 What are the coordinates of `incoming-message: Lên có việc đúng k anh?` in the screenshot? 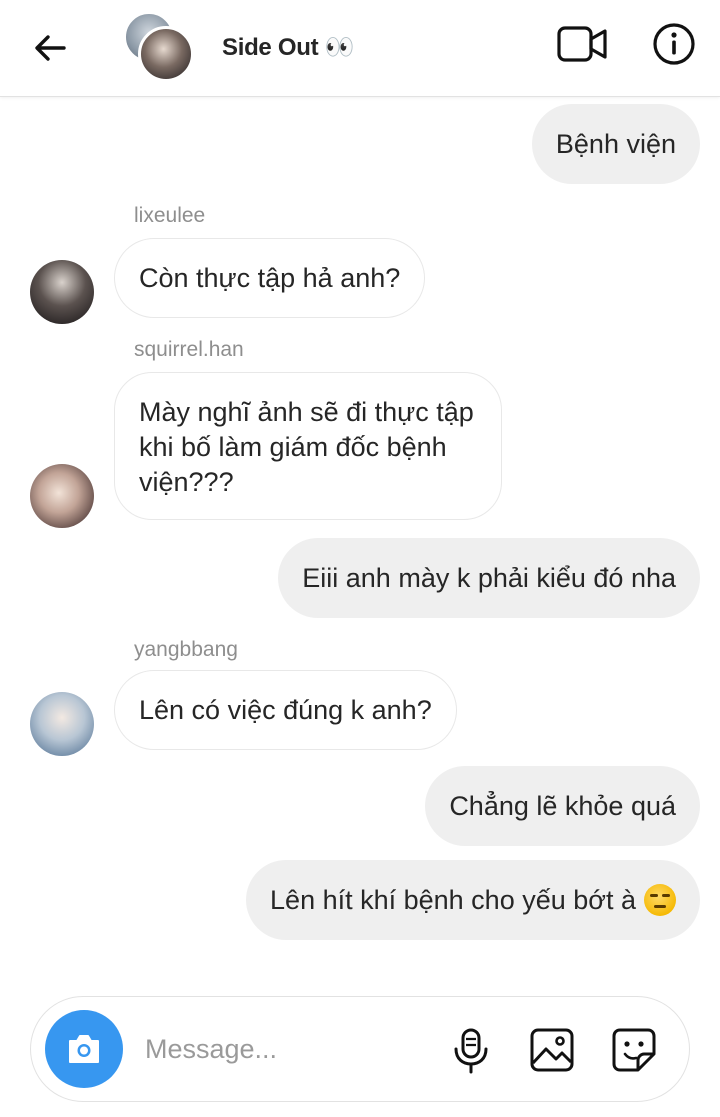 It's located at (285, 710).